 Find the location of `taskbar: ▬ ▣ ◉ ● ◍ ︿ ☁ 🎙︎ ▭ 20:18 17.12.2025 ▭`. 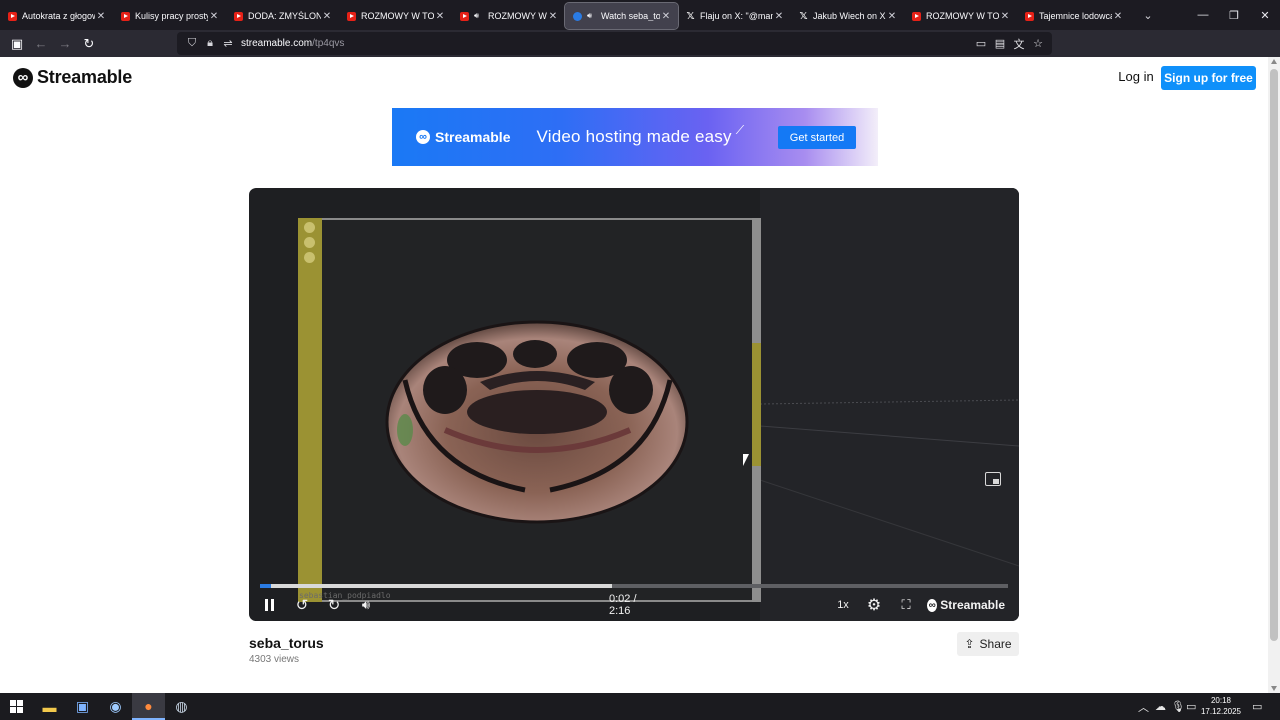

taskbar: ▬ ▣ ◉ ● ◍ ︿ ☁ 🎙︎ ▭ 20:18 17.12.2025 ▭ is located at coordinates (640, 706).